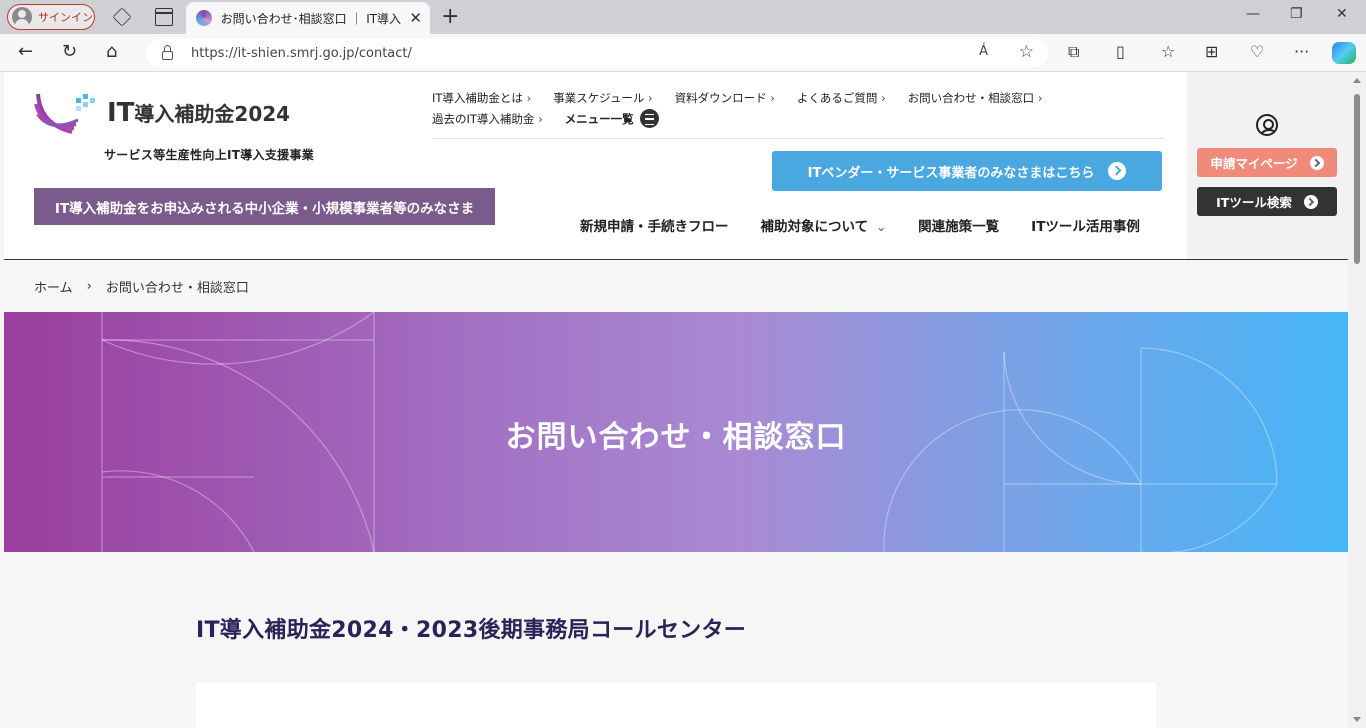 This screenshot has height=728, width=1366. What do you see at coordinates (1211, 51) in the screenshot?
I see `collections-icon: ⊞` at bounding box center [1211, 51].